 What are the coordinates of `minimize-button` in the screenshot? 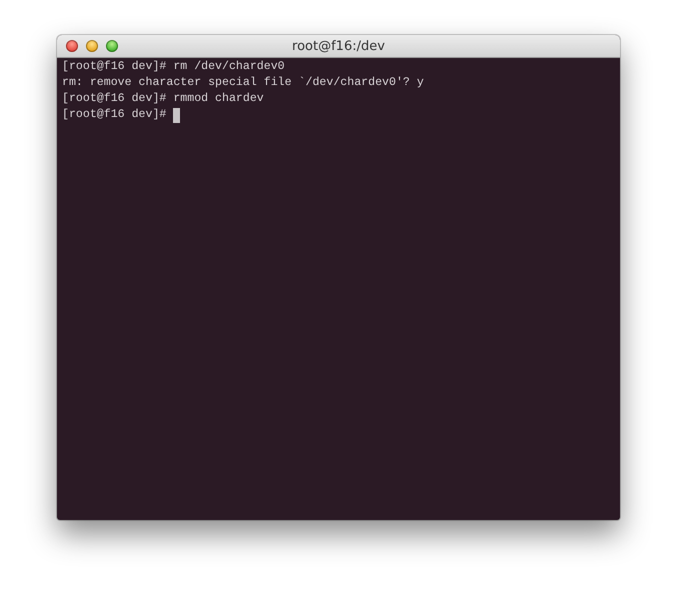 It's located at (92, 46).